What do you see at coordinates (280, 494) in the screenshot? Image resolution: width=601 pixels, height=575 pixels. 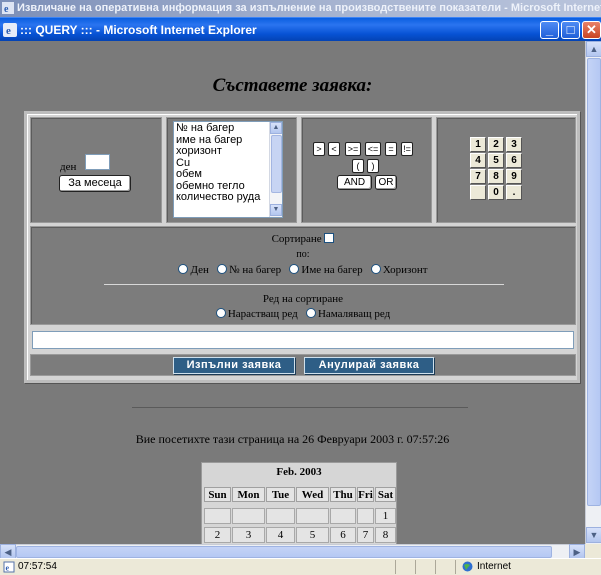 I see `weekday-header: Tue` at bounding box center [280, 494].